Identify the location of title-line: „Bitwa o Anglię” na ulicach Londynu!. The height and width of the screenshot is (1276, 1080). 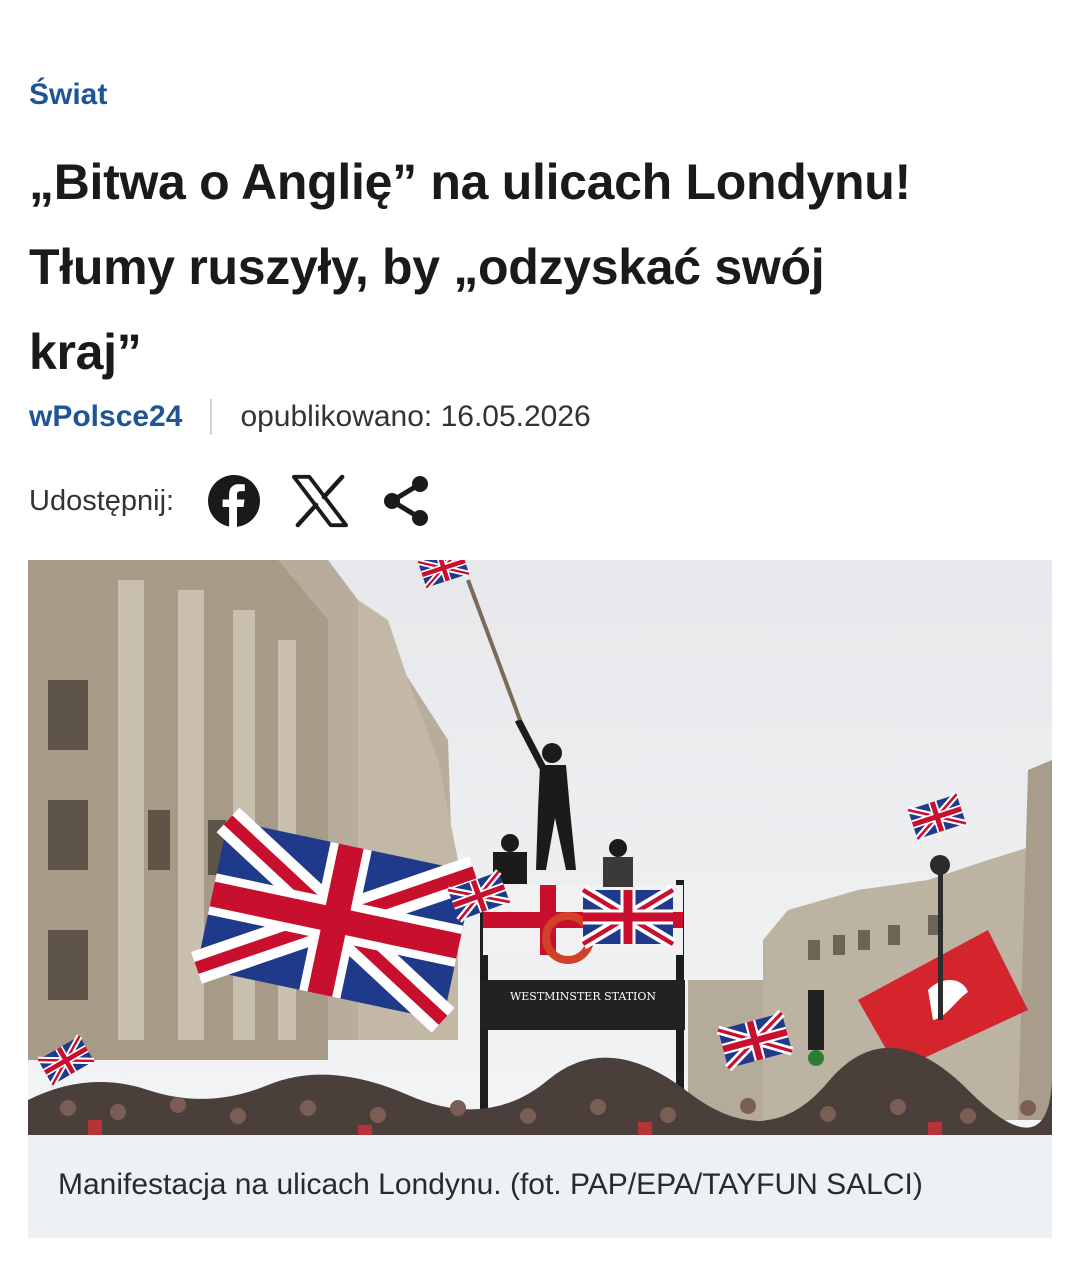
(470, 182).